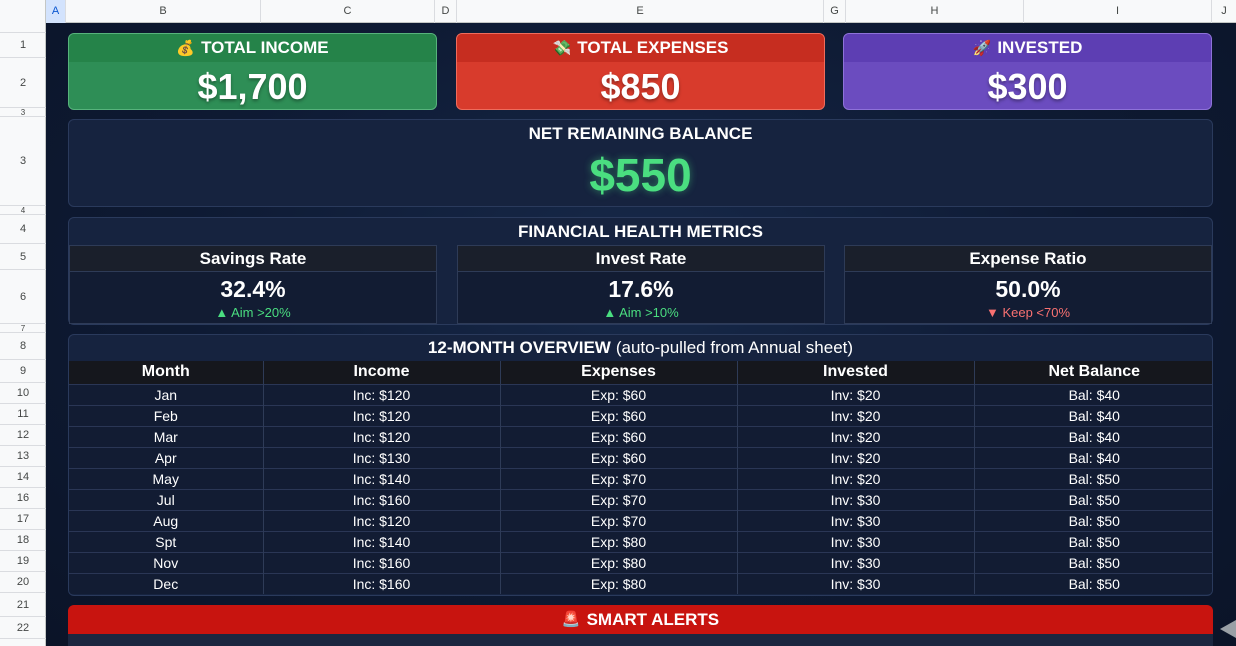 This screenshot has width=1236, height=646. What do you see at coordinates (23, 561) in the screenshot?
I see `row-header: 19` at bounding box center [23, 561].